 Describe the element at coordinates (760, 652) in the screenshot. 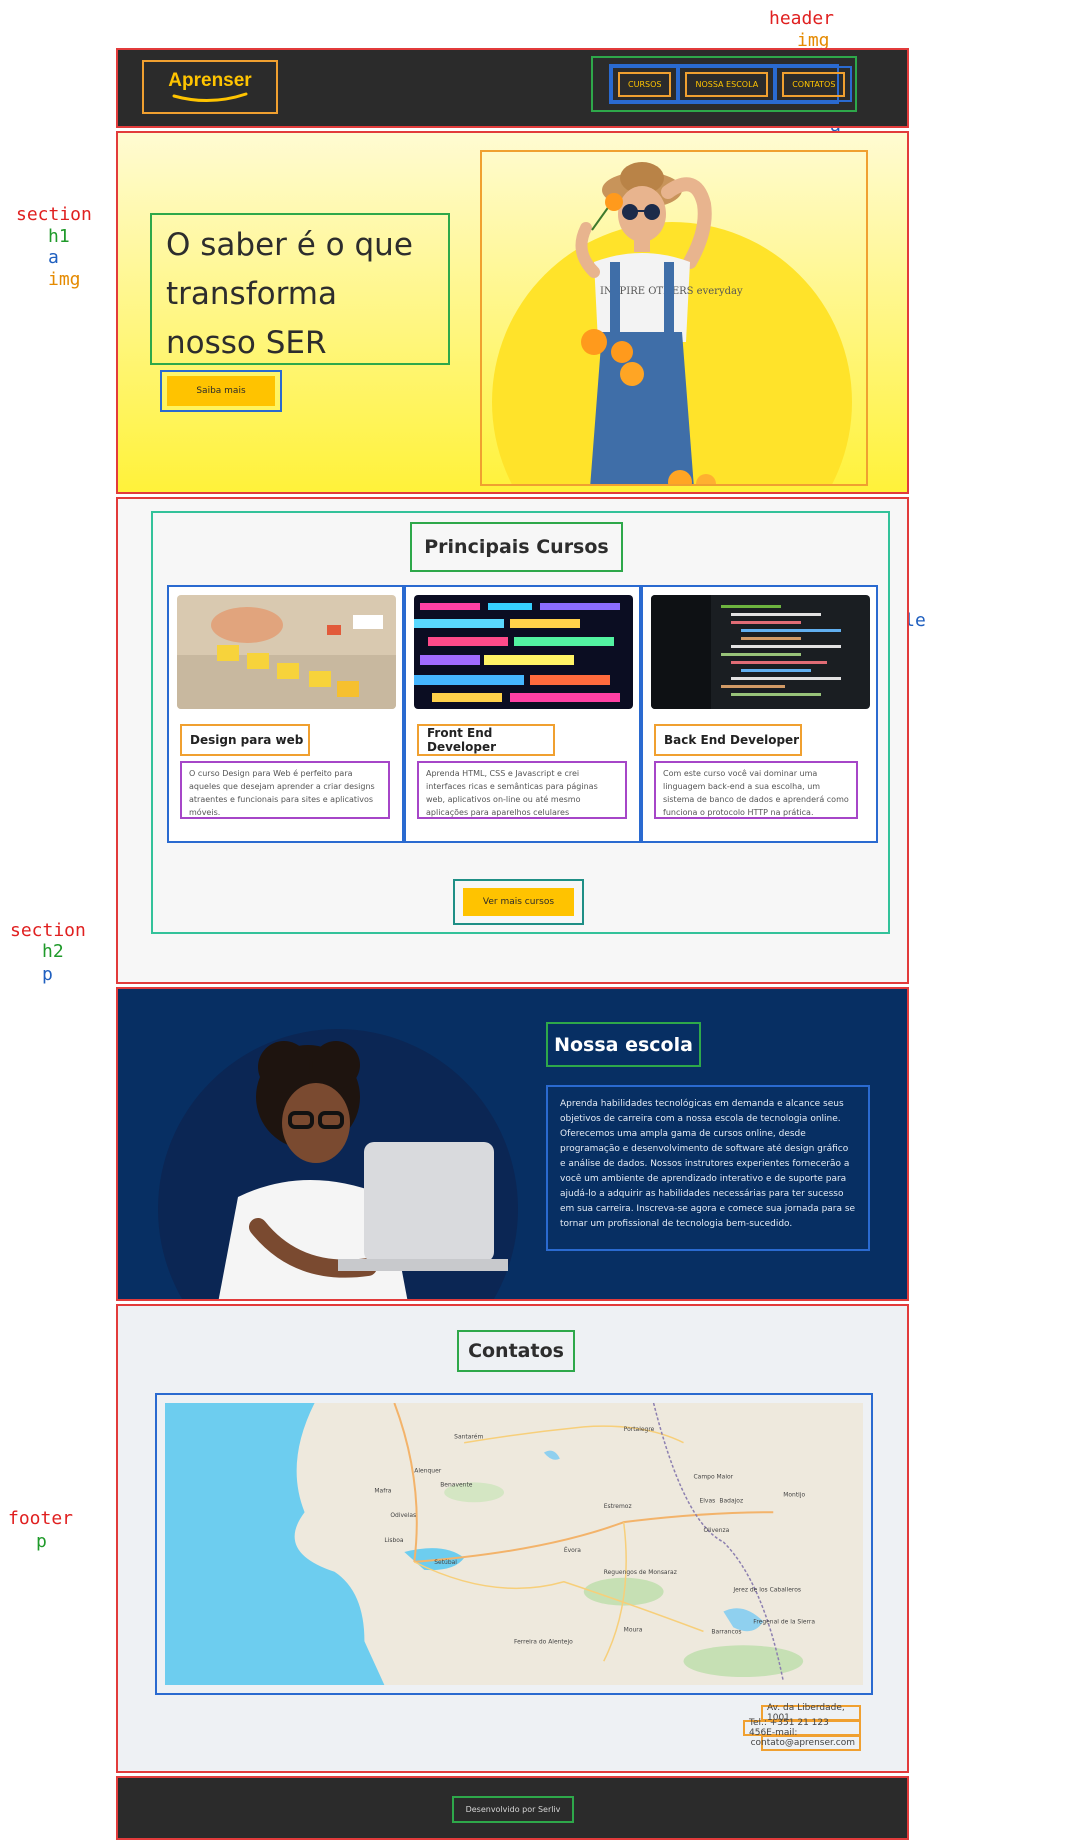

I see `course-image-backend` at that location.